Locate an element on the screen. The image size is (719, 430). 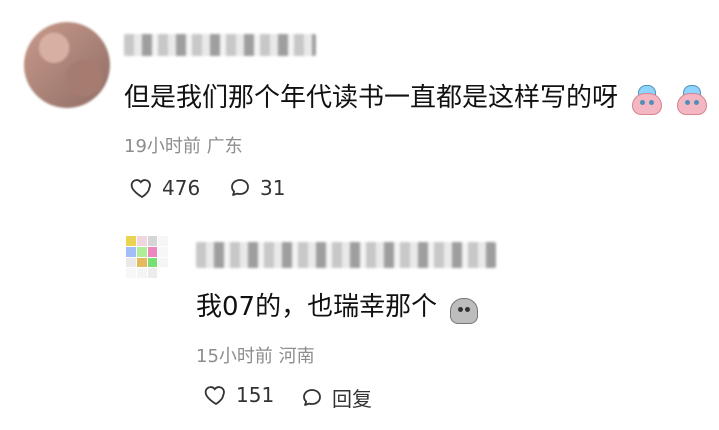
reply-count: 31 is located at coordinates (273, 188).